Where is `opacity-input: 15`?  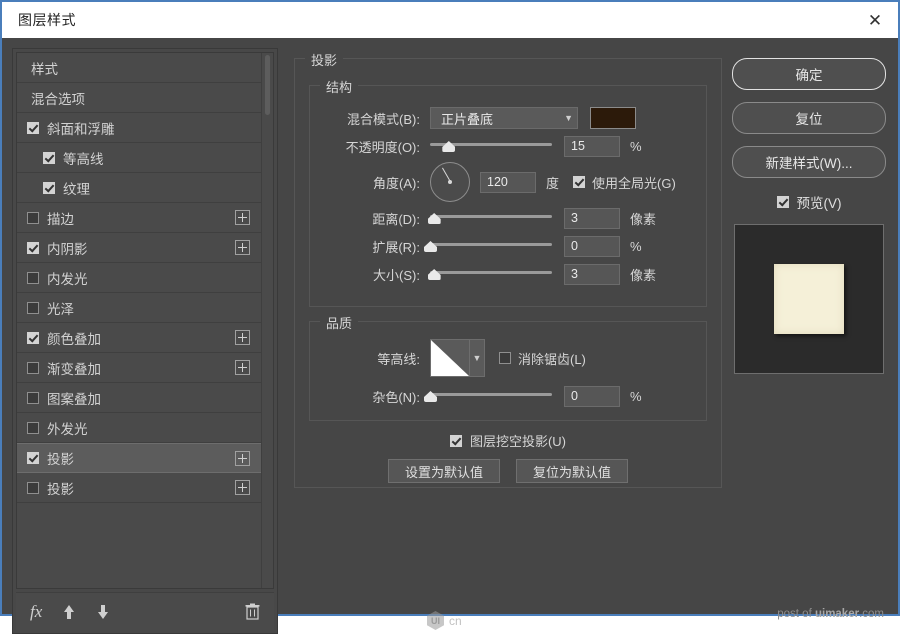 opacity-input: 15 is located at coordinates (592, 146).